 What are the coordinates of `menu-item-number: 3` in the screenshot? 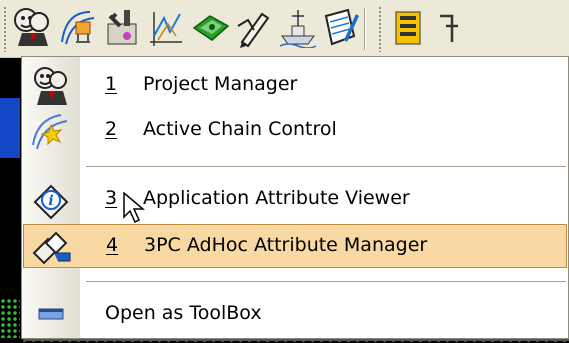 It's located at (111, 198).